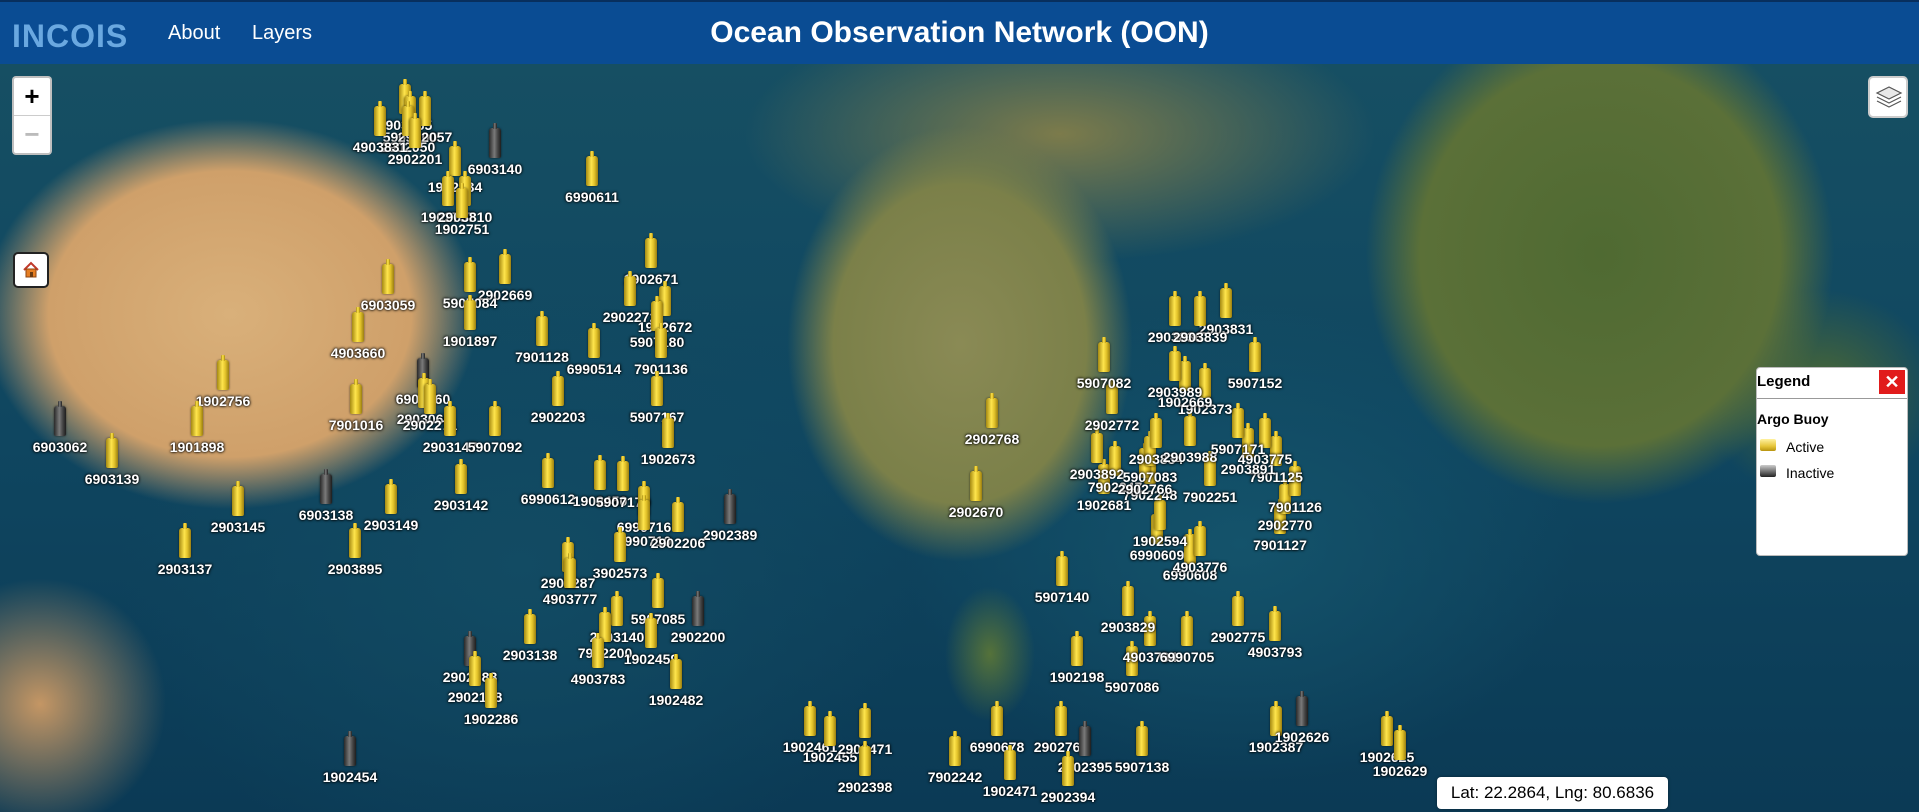  Describe the element at coordinates (1238, 449) in the screenshot. I see `buoy-id-label: 5907171` at that location.